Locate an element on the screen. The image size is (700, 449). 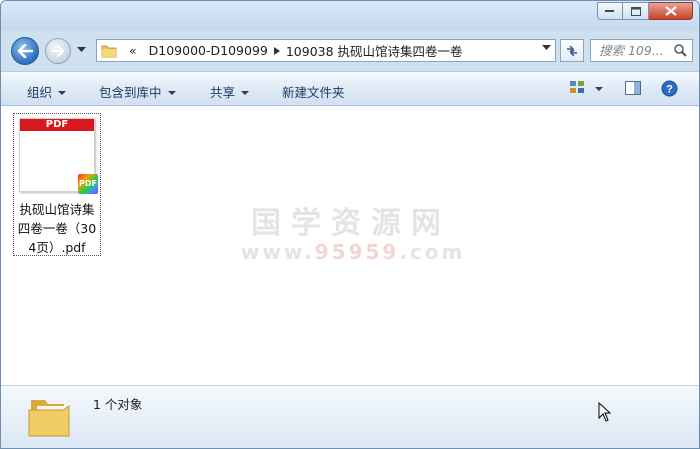
watermark-url-number: 95959 is located at coordinates (357, 252).